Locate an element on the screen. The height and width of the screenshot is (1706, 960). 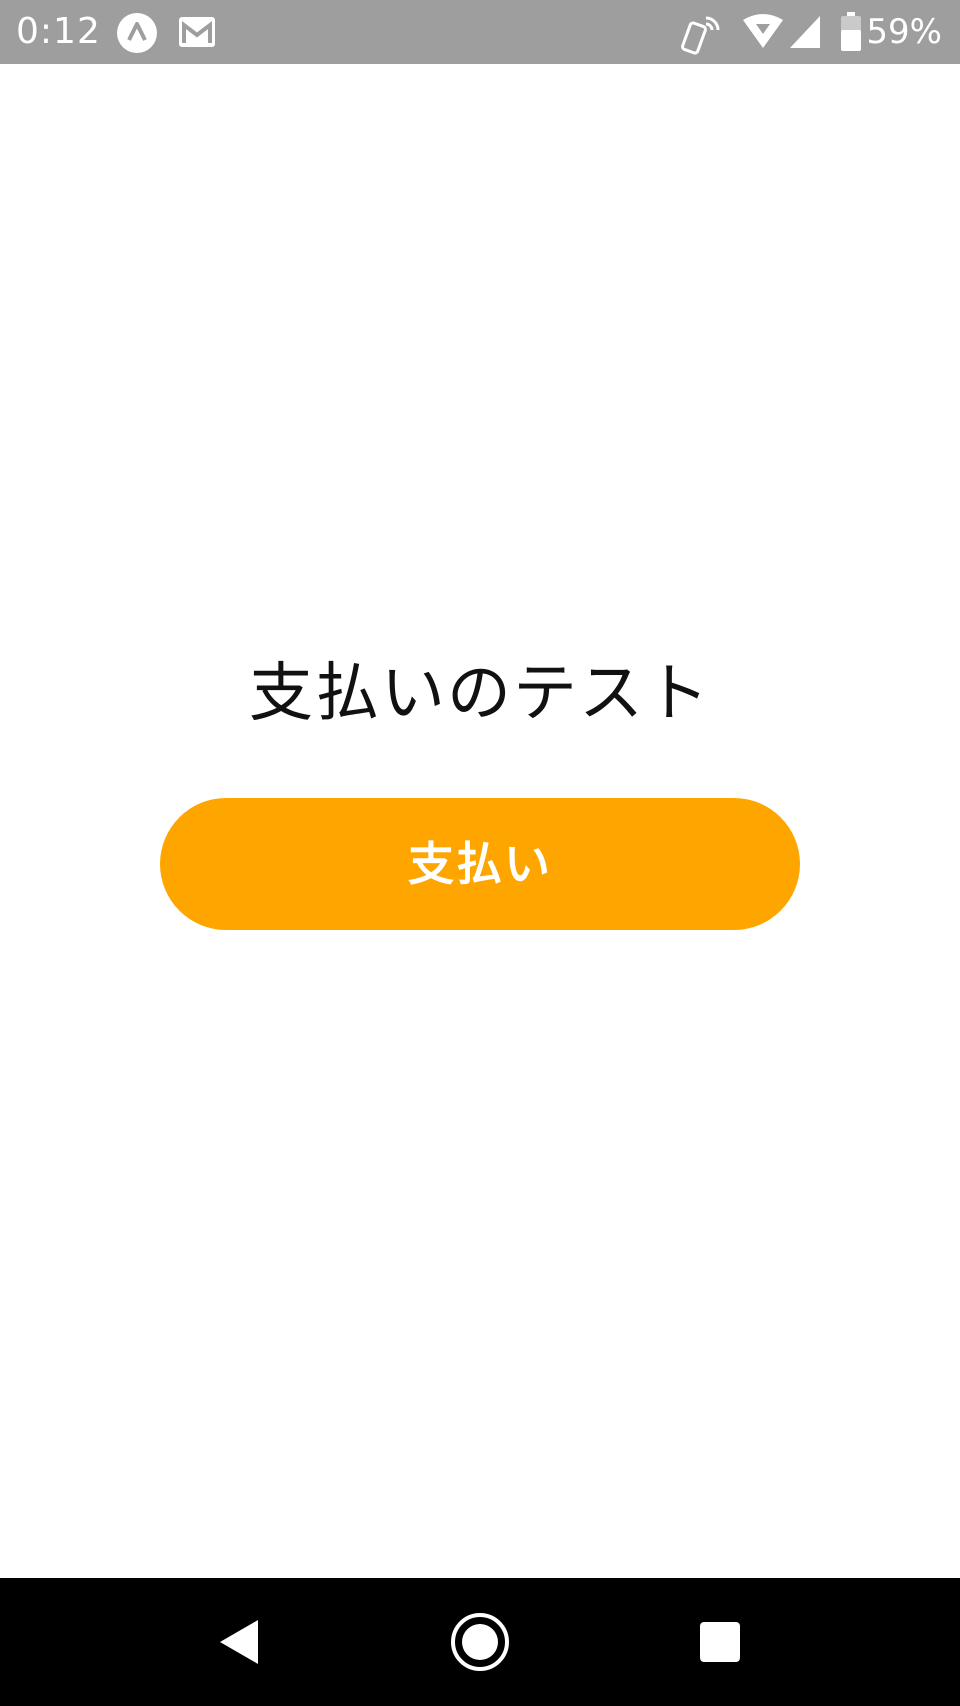
back-icon is located at coordinates (240, 1642).